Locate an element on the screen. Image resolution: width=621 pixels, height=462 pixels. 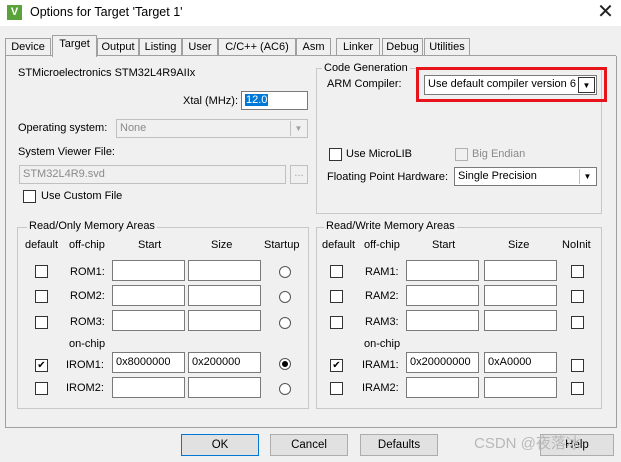
ro-header-default: default is located at coordinates (42, 245).